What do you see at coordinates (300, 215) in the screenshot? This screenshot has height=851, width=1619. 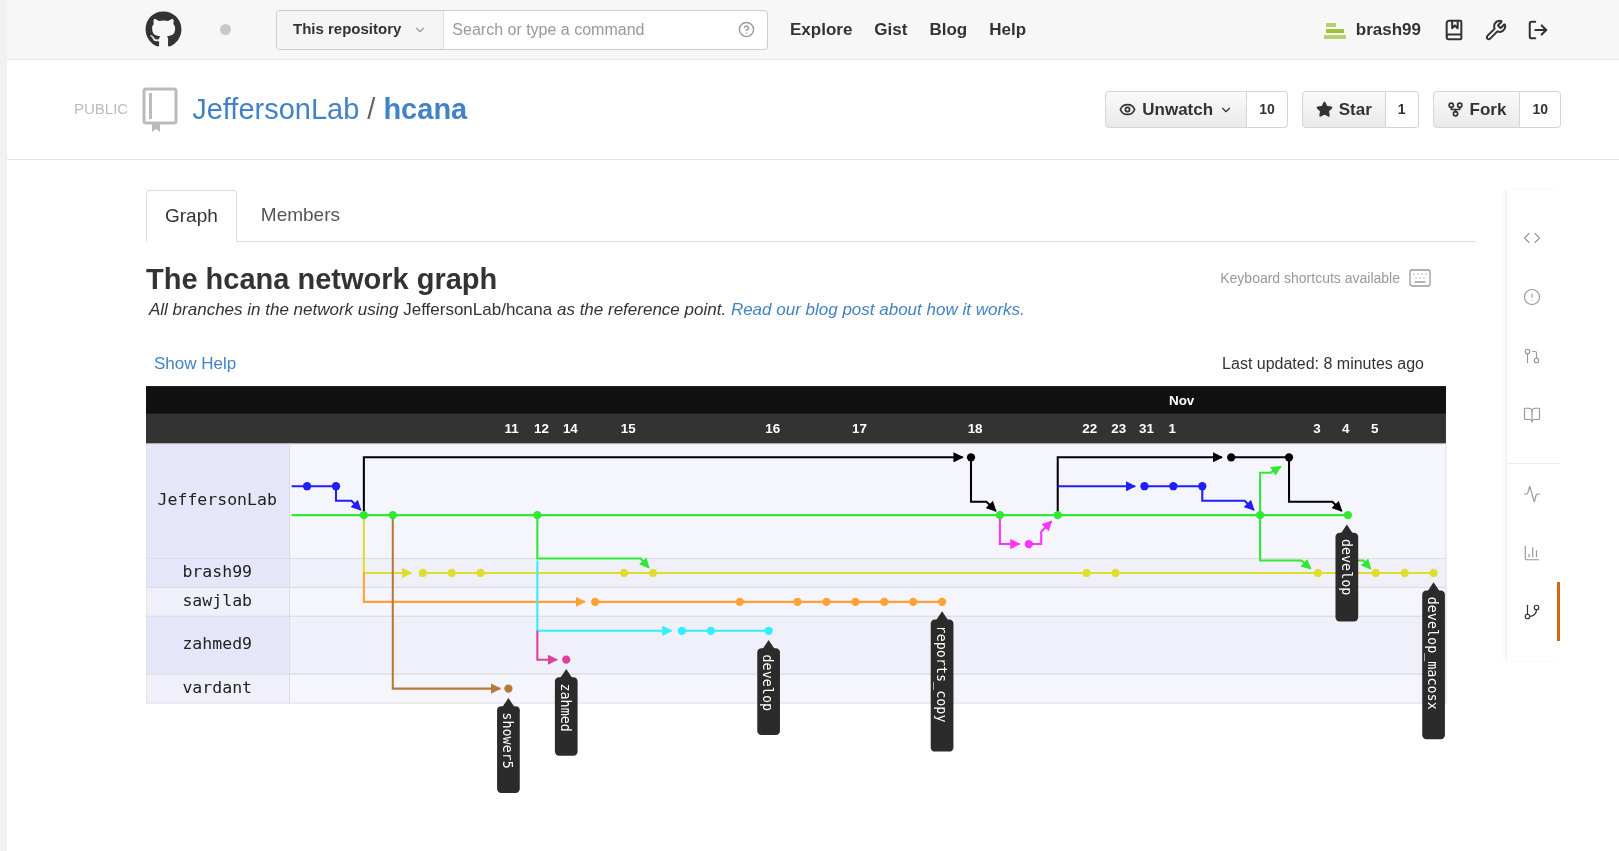 I see `tab: Members` at bounding box center [300, 215].